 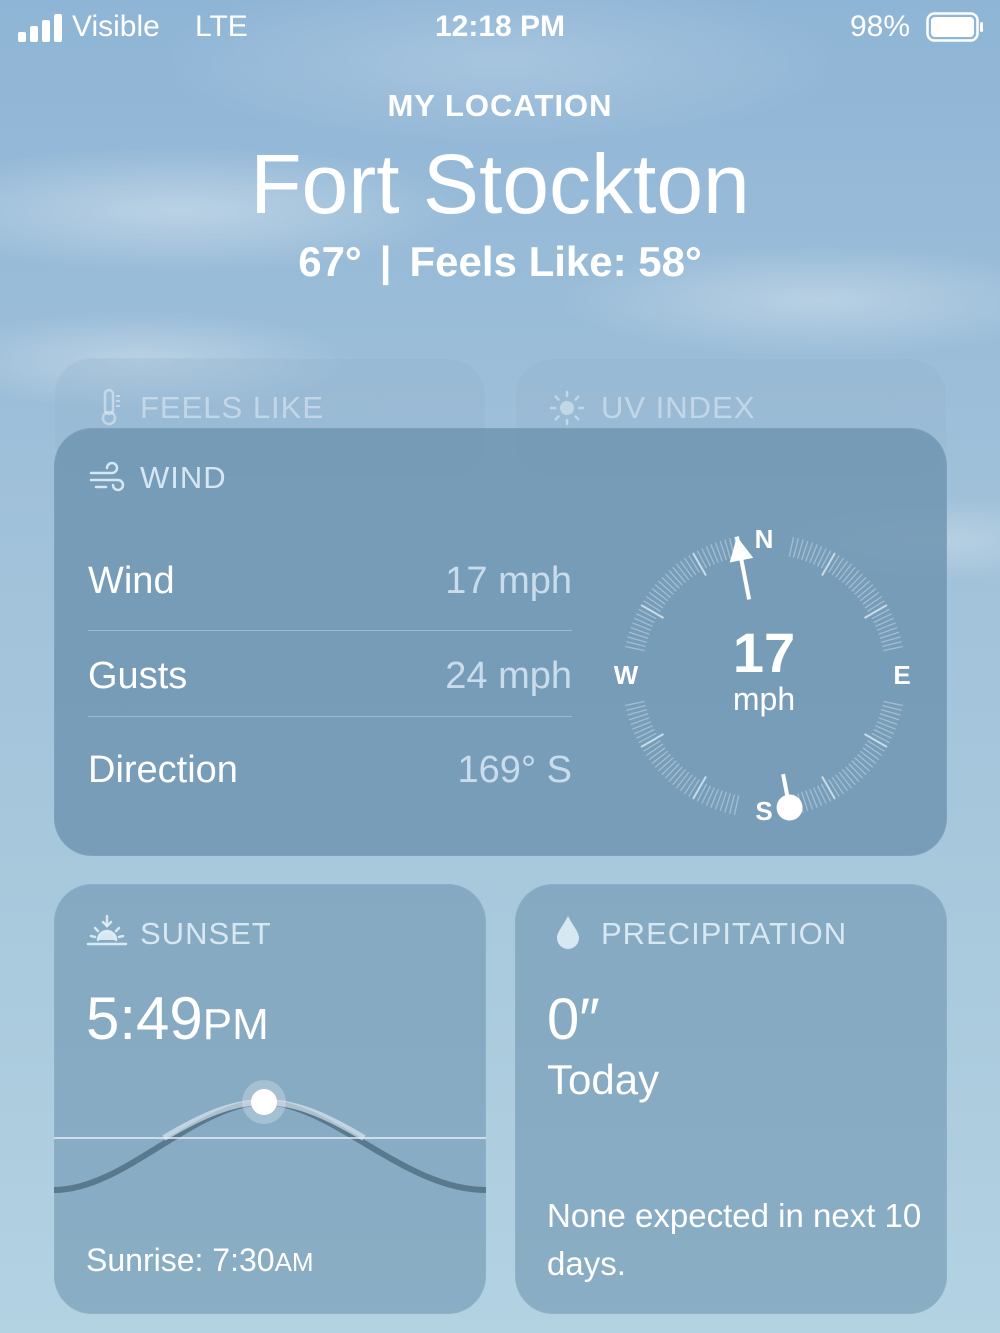 I want to click on wind-icon, so click(x=107, y=476).